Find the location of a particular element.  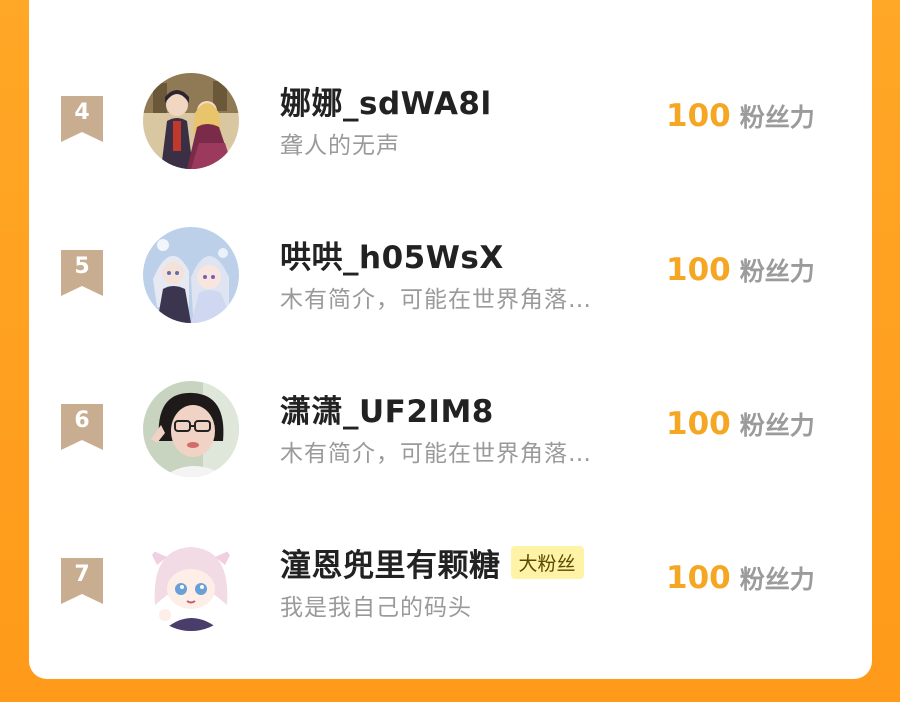

rank-number: 4 is located at coordinates (82, 112).